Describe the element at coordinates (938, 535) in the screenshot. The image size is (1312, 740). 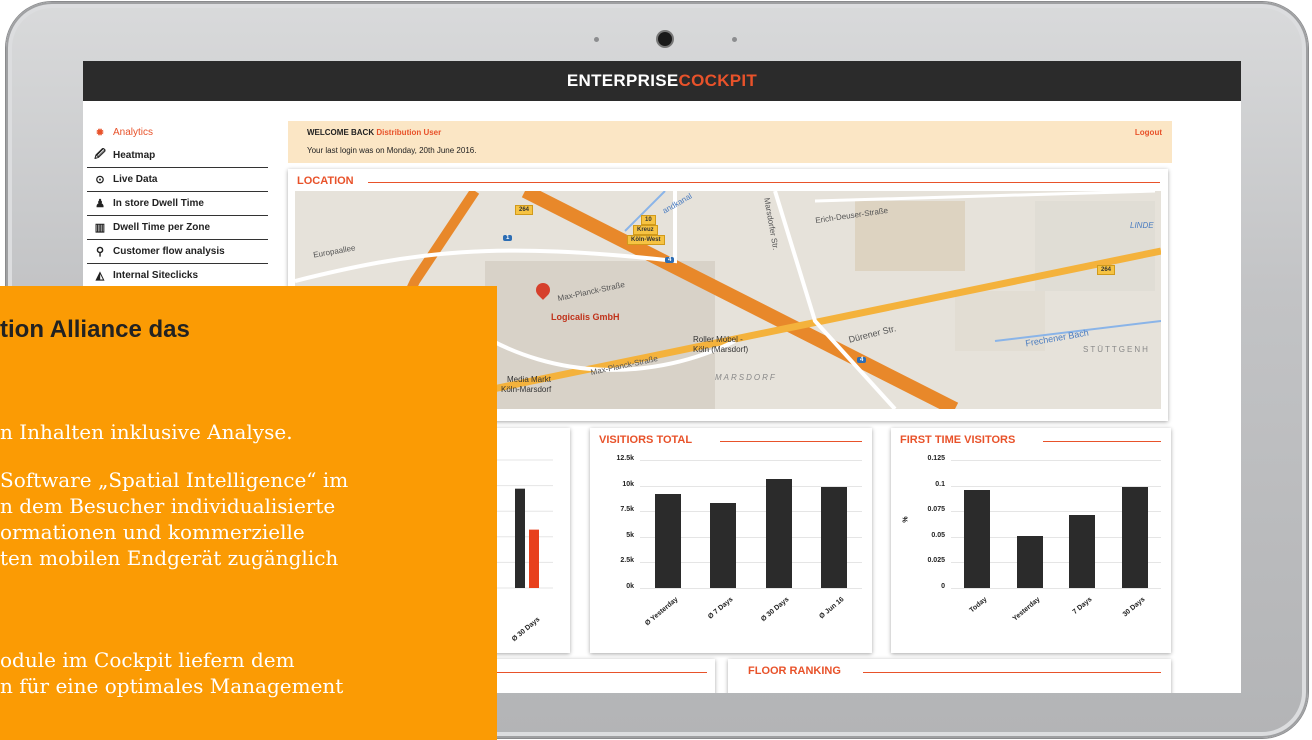
I see `y-tick-label: 0.05` at that location.